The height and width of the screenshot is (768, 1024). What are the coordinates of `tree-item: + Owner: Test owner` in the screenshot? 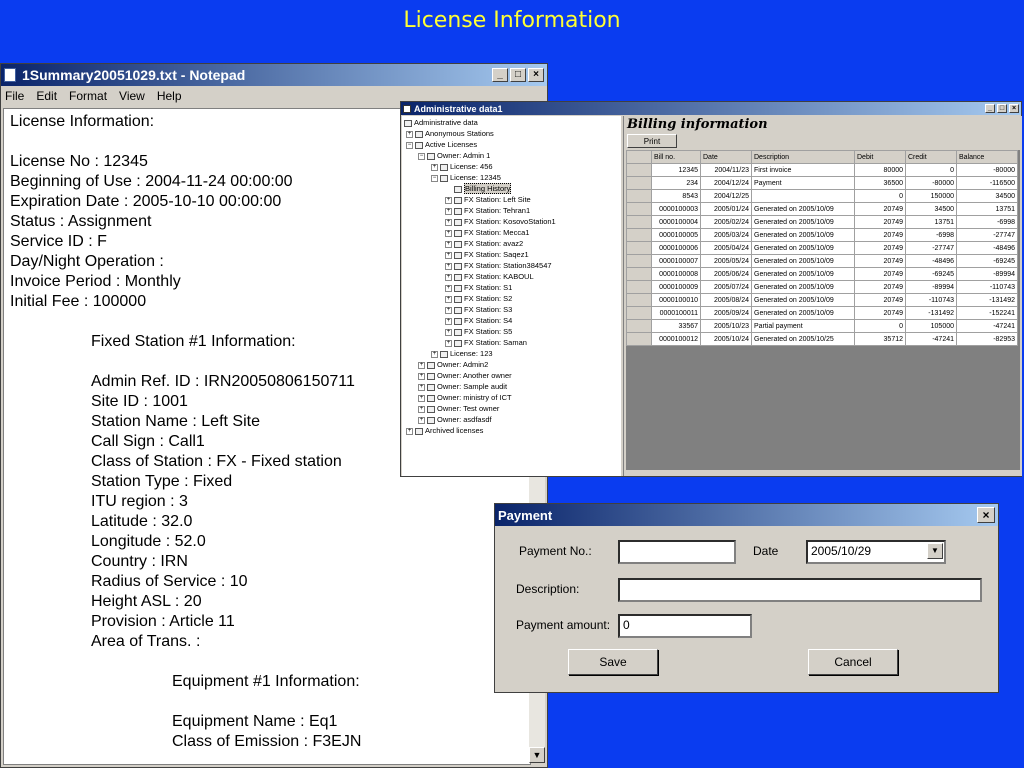 It's located at (458, 408).